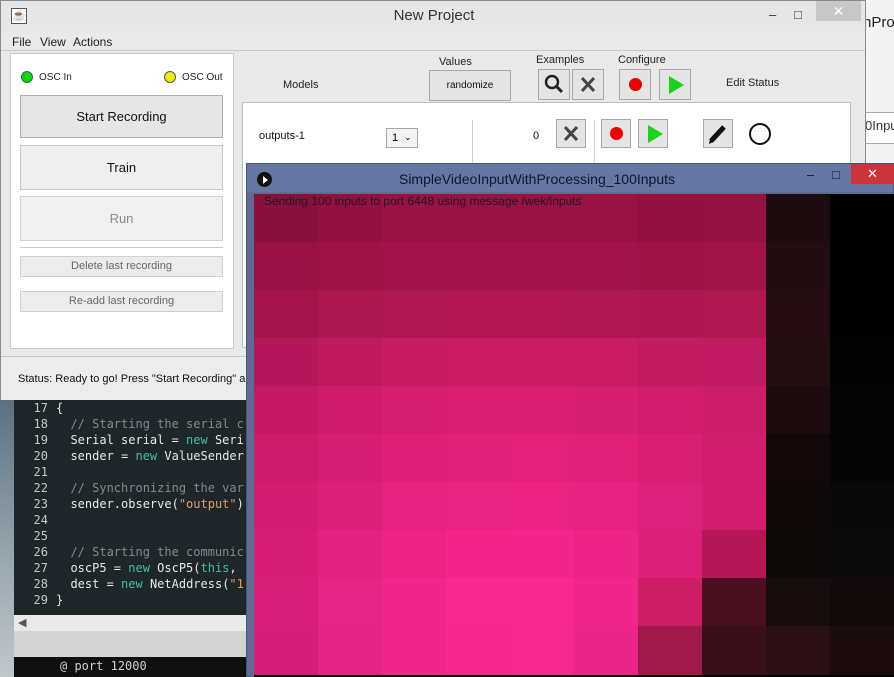 The image size is (894, 677). Describe the element at coordinates (200, 456) in the screenshot. I see `code-token: ValueSender` at that location.